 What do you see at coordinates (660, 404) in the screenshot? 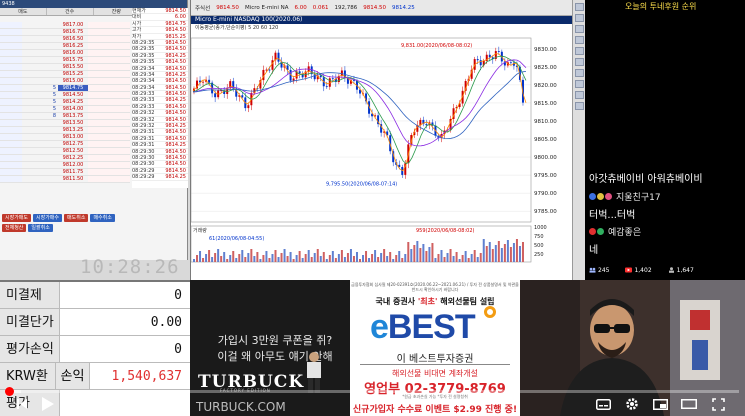
I see `miniplayer-button` at bounding box center [660, 404].